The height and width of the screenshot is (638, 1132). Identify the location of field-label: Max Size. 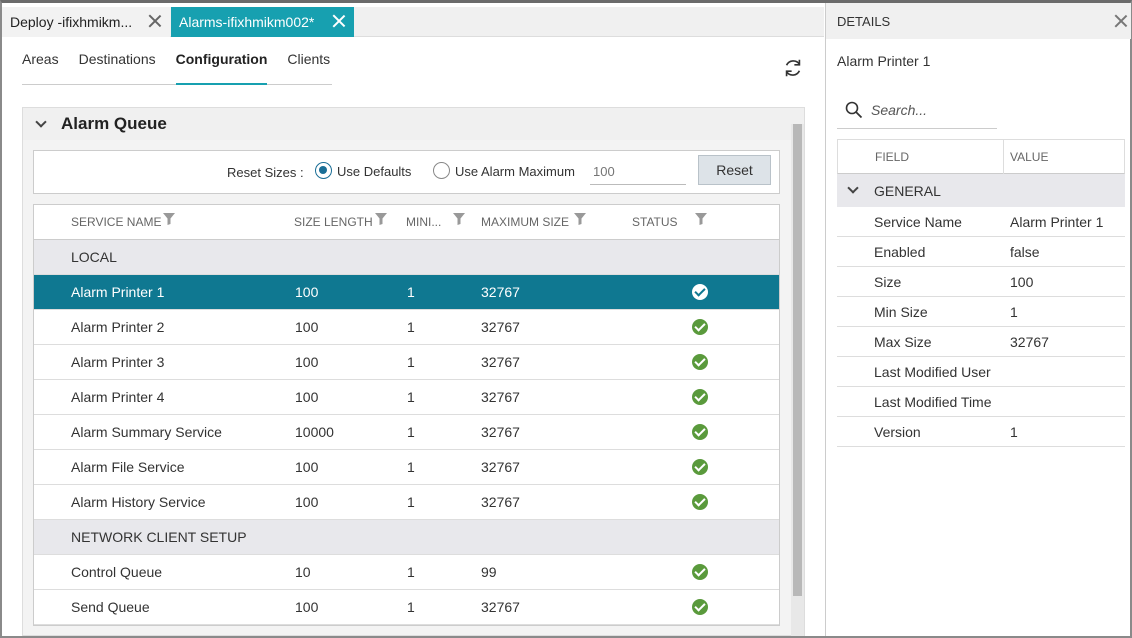
(903, 342).